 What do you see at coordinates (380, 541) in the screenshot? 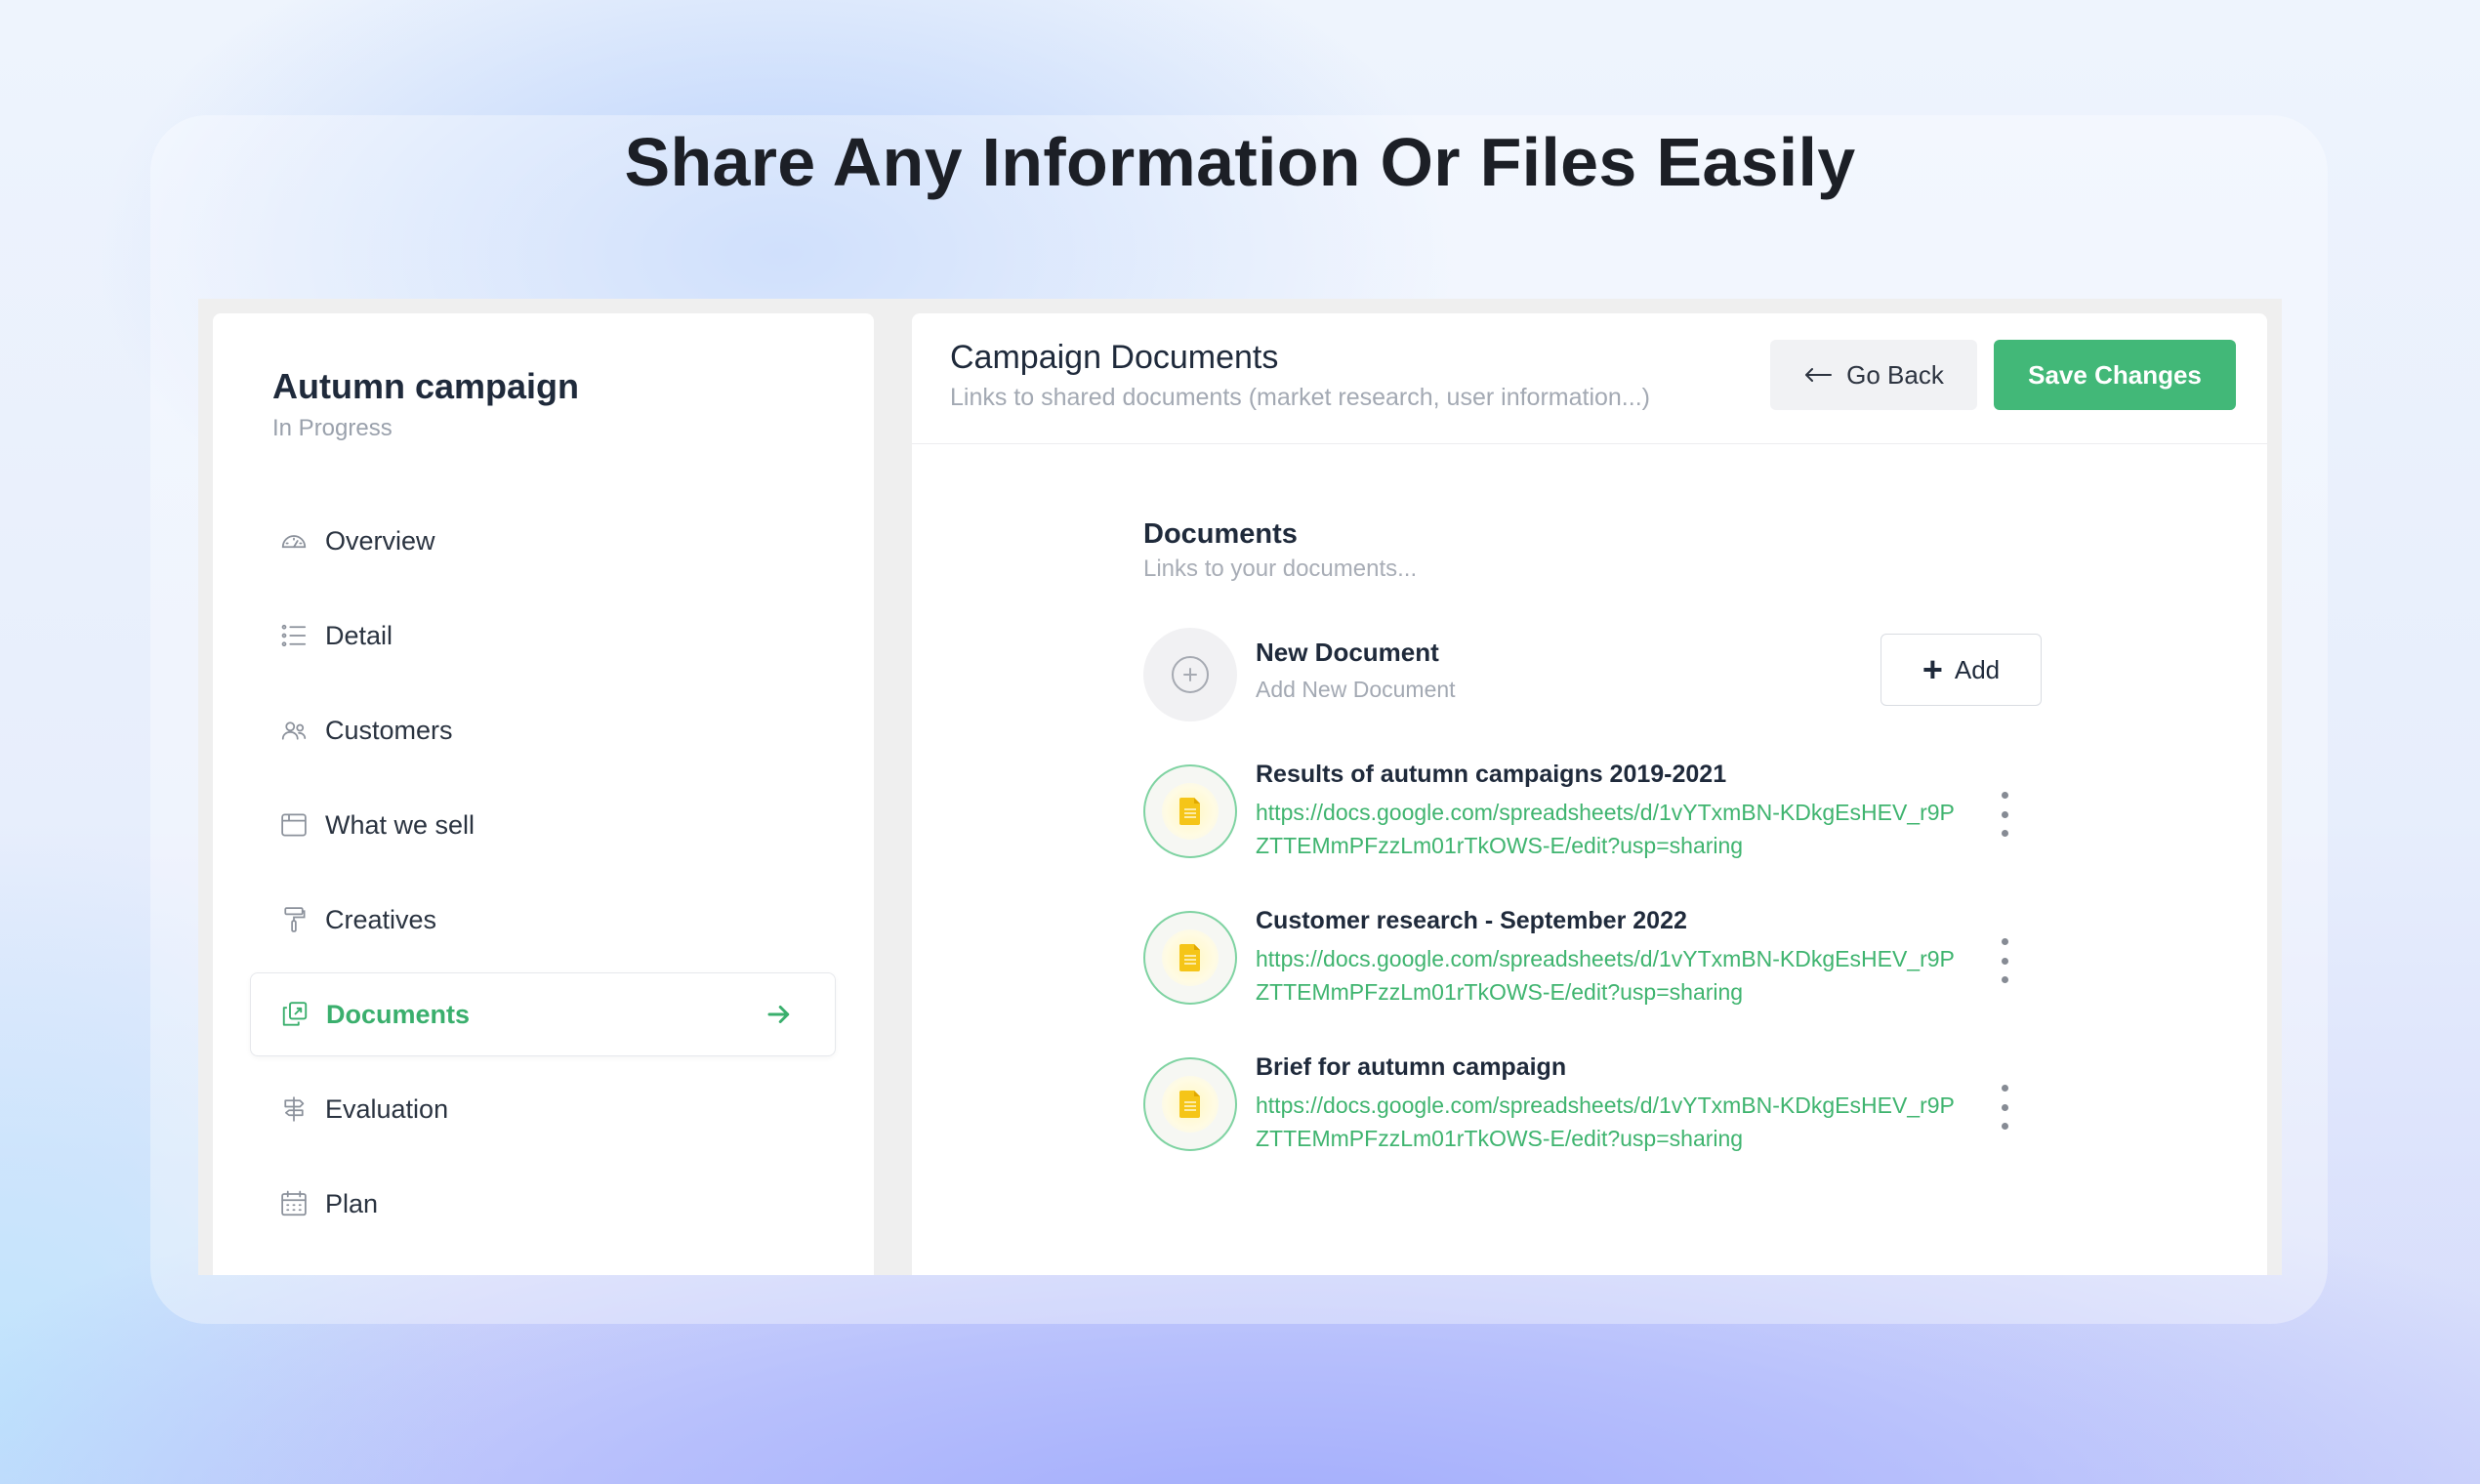
I see `sidebar-item-label: Overview` at bounding box center [380, 541].